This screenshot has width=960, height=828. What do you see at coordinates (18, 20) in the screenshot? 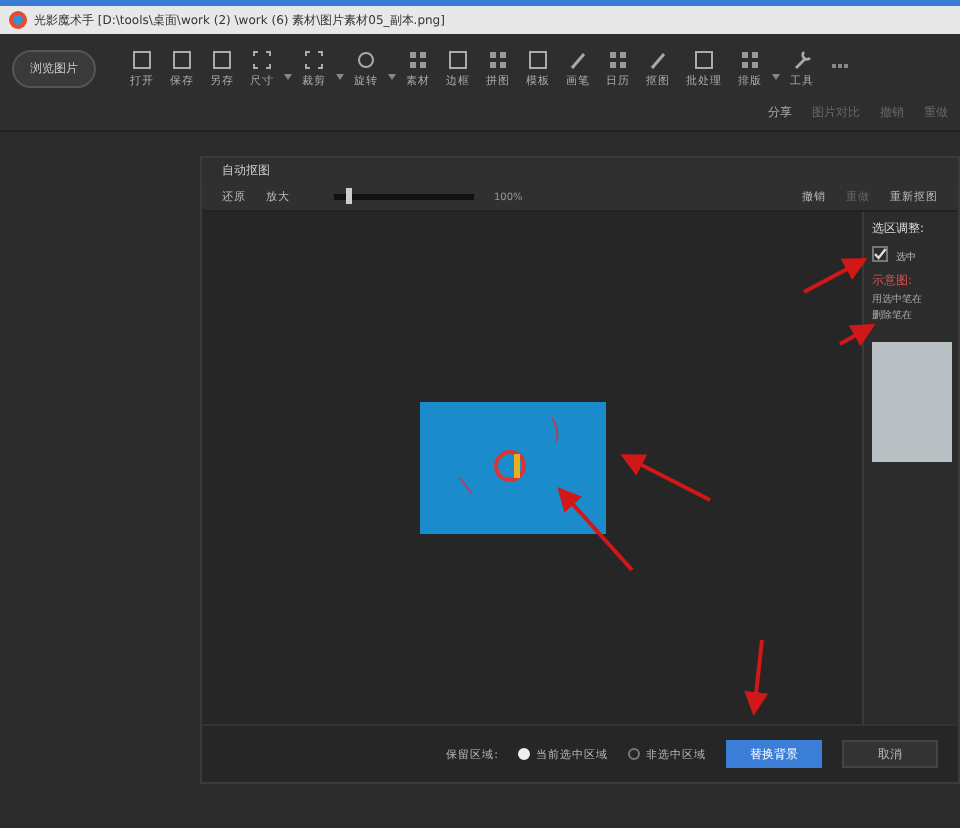
I see `app-logo-icon` at bounding box center [18, 20].